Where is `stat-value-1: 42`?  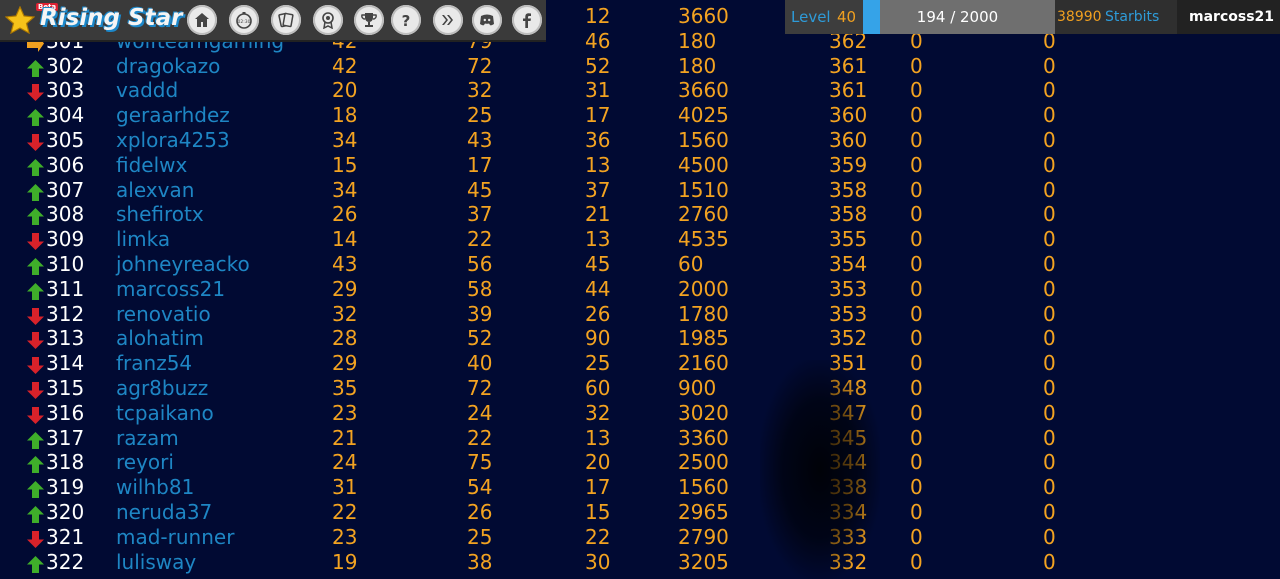 stat-value-1: 42 is located at coordinates (345, 65).